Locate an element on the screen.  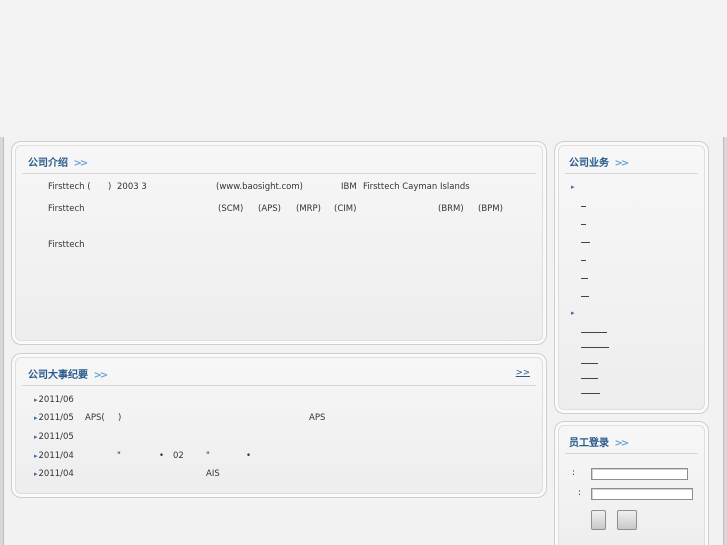
intro-text: ) is located at coordinates (110, 187).